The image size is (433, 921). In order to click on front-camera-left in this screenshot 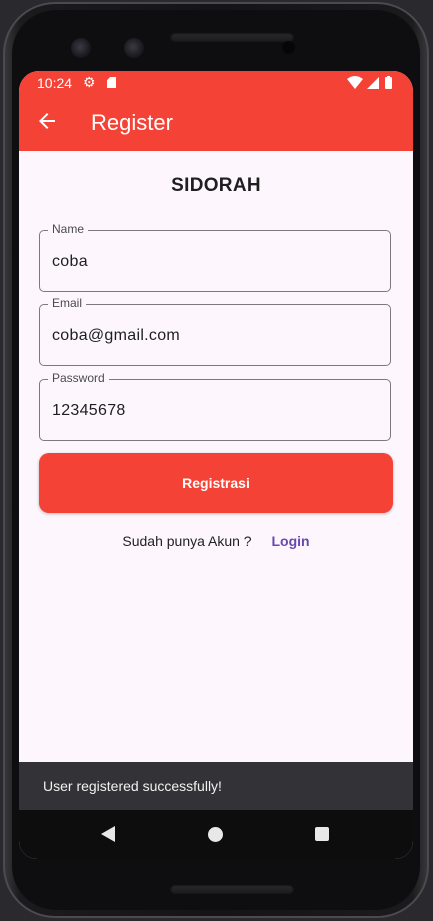, I will do `click(81, 48)`.